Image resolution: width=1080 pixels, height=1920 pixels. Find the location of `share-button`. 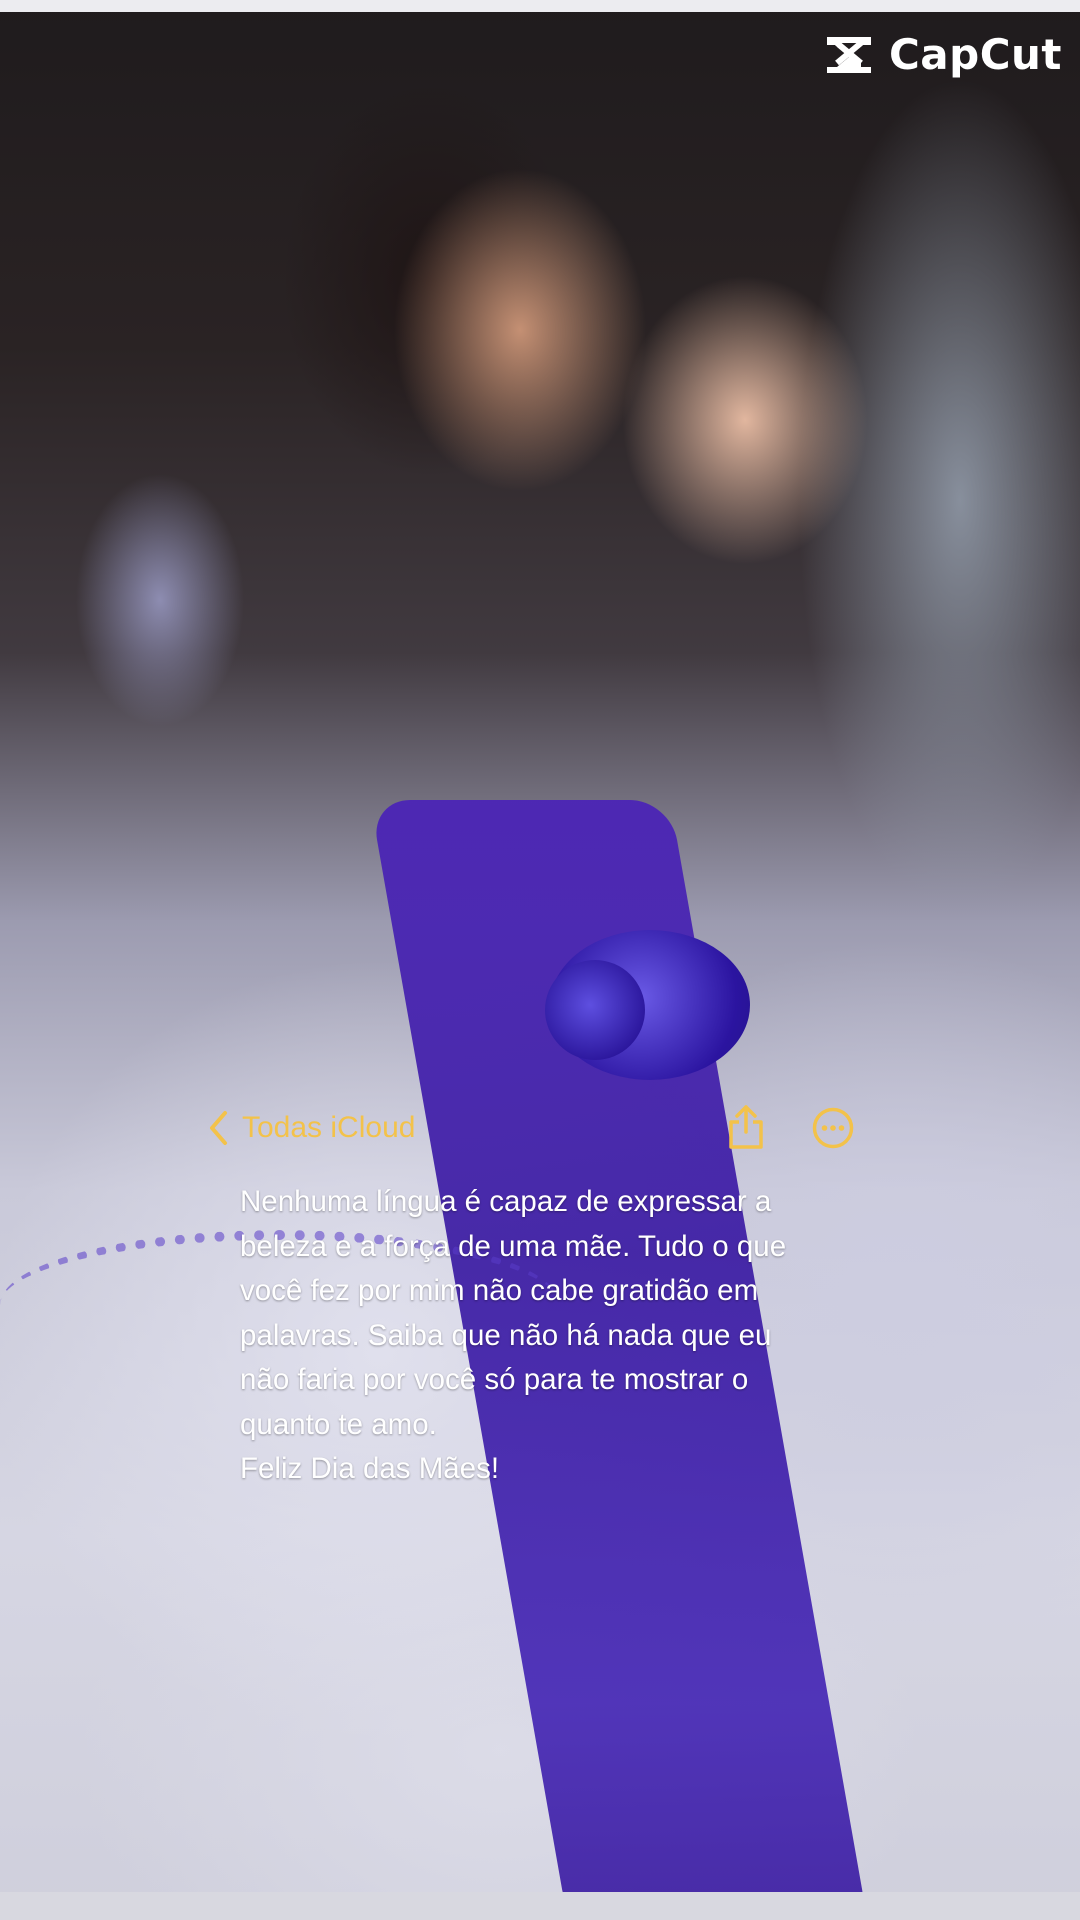

share-button is located at coordinates (746, 1127).